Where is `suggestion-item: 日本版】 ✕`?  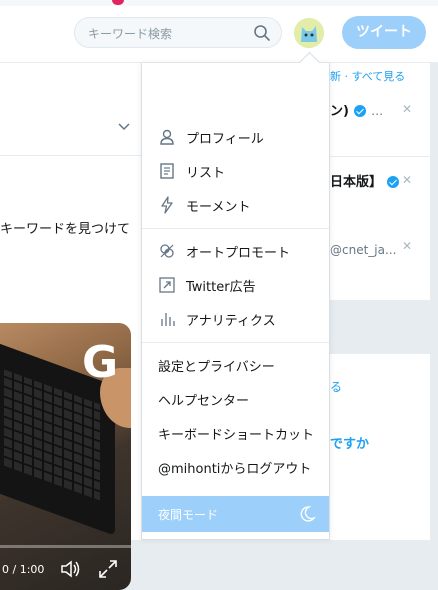
suggestion-item: 日本版】 ✕ is located at coordinates (380, 180).